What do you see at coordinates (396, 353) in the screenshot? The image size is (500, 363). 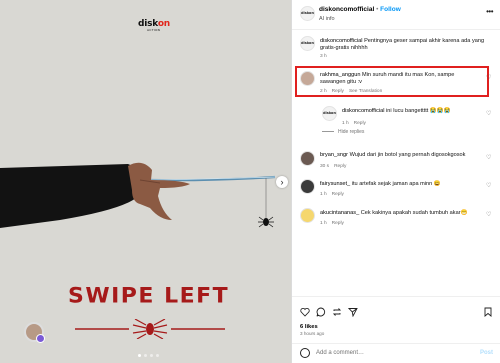 I see `add-comment-bar: Add a comment… Post` at bounding box center [396, 353].